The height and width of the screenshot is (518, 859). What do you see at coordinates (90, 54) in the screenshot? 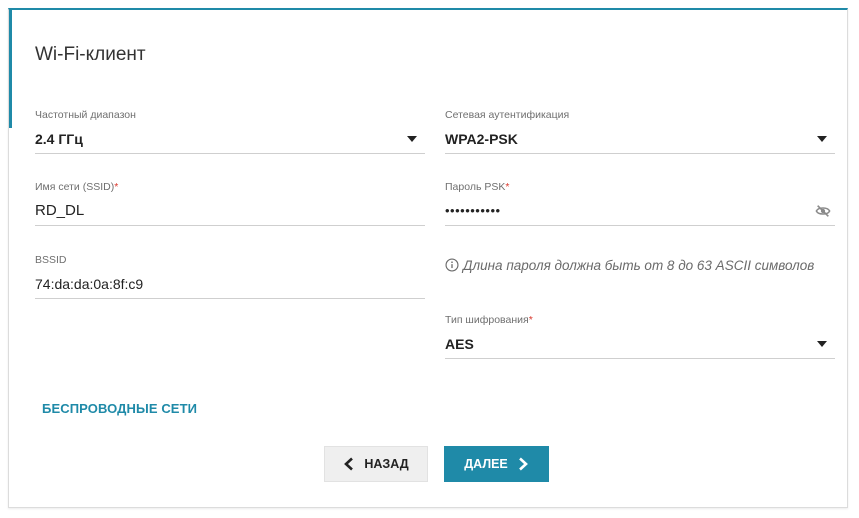
I see `page-title: Wi-Fi-клиент` at bounding box center [90, 54].